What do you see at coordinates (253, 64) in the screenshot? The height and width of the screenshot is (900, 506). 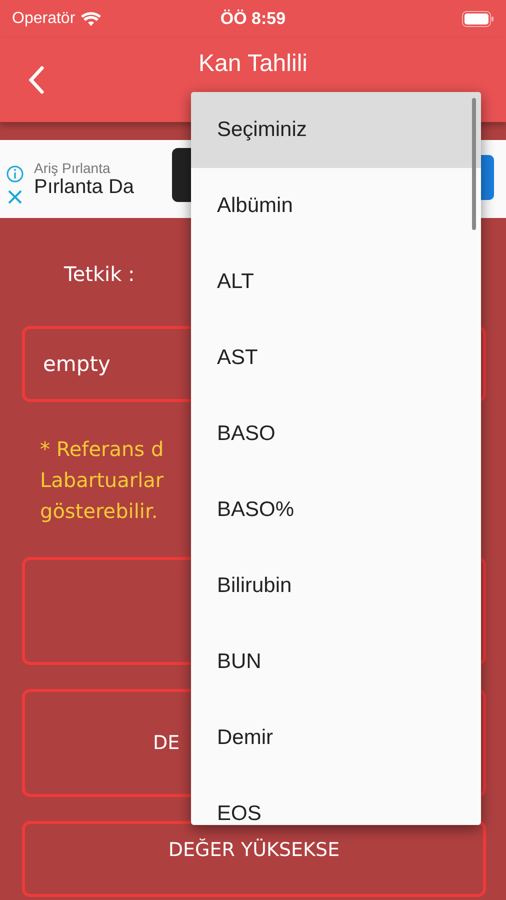 I see `screen-title: Kan Tahlili` at bounding box center [253, 64].